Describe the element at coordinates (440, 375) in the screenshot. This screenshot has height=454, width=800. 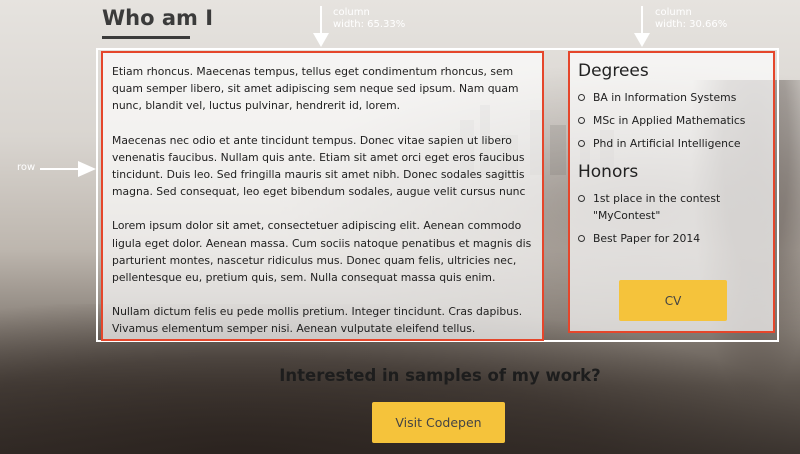
I see `work-samples-prompt: Interested in samples of my work?` at that location.